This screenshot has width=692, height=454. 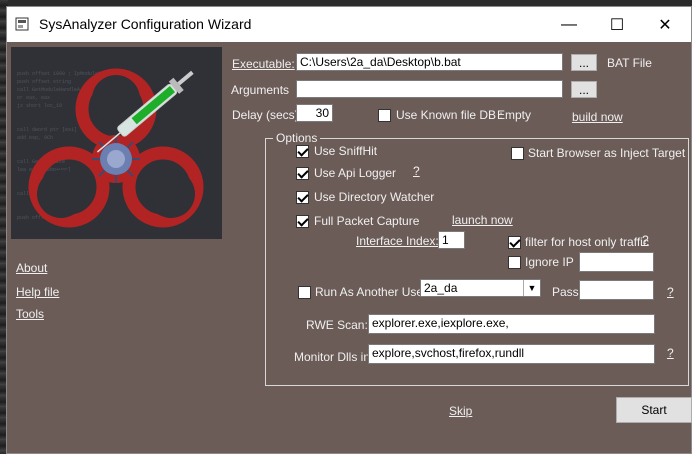 What do you see at coordinates (263, 64) in the screenshot?
I see `executable-label: Executable:` at bounding box center [263, 64].